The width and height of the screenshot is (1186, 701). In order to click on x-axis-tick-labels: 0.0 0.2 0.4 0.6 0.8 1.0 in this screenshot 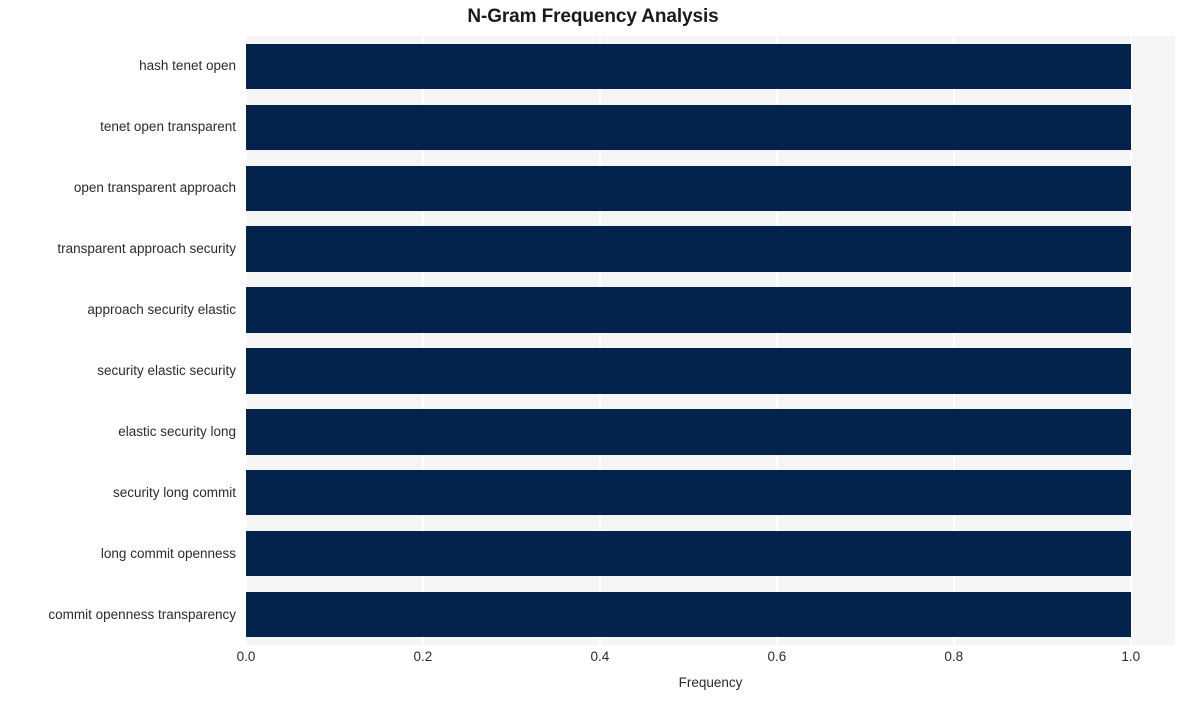, I will do `click(593, 661)`.